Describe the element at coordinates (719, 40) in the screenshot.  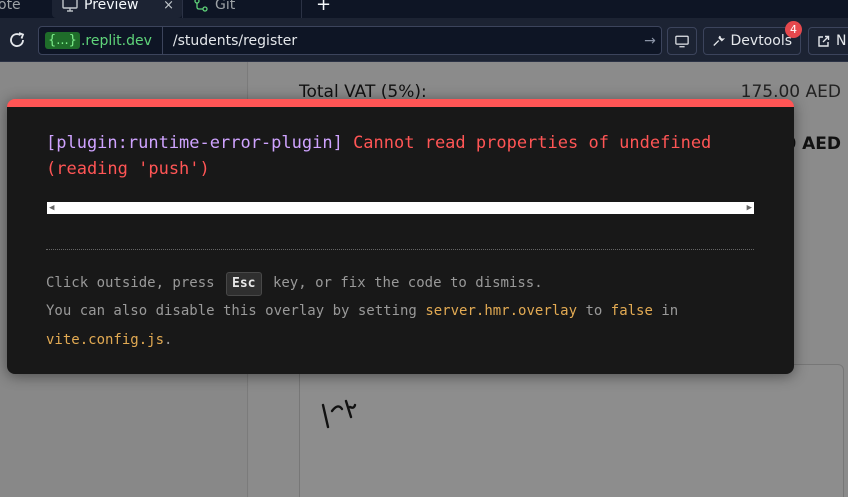
I see `wrench-icon` at that location.